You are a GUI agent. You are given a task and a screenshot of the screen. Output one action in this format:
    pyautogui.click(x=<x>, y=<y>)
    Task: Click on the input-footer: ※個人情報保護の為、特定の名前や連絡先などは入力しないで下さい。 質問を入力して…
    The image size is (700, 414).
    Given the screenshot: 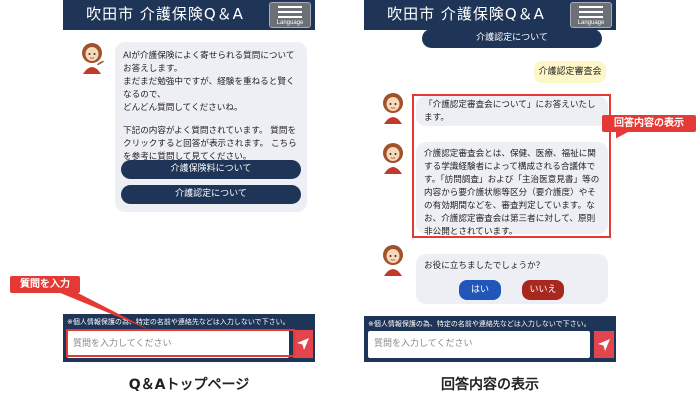 What is the action you would take?
    pyautogui.click(x=490, y=339)
    